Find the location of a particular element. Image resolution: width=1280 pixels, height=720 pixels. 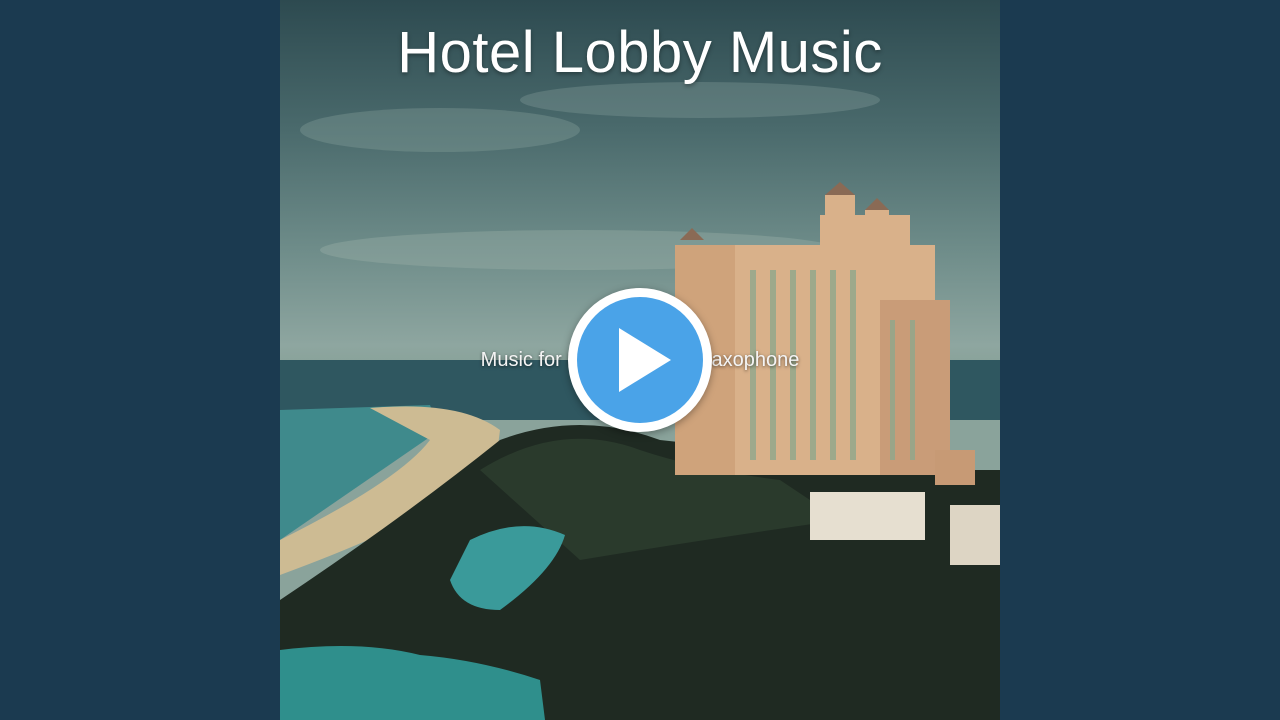

play-button-circle is located at coordinates (640, 360).